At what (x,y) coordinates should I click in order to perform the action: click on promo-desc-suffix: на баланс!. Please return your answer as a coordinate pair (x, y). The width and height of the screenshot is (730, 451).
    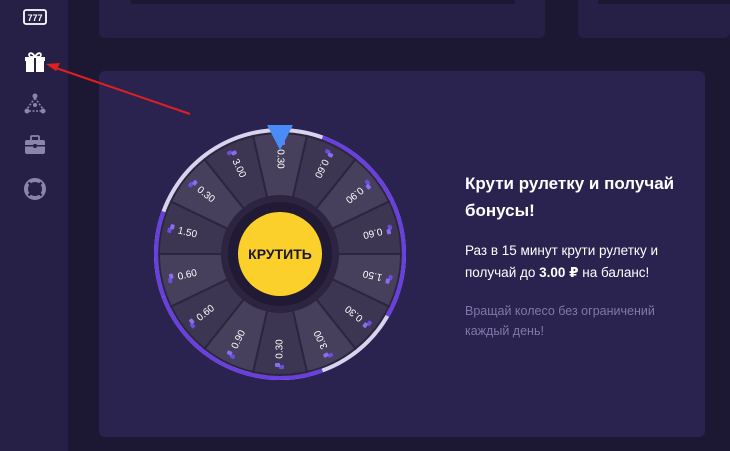
    Looking at the image, I should click on (614, 272).